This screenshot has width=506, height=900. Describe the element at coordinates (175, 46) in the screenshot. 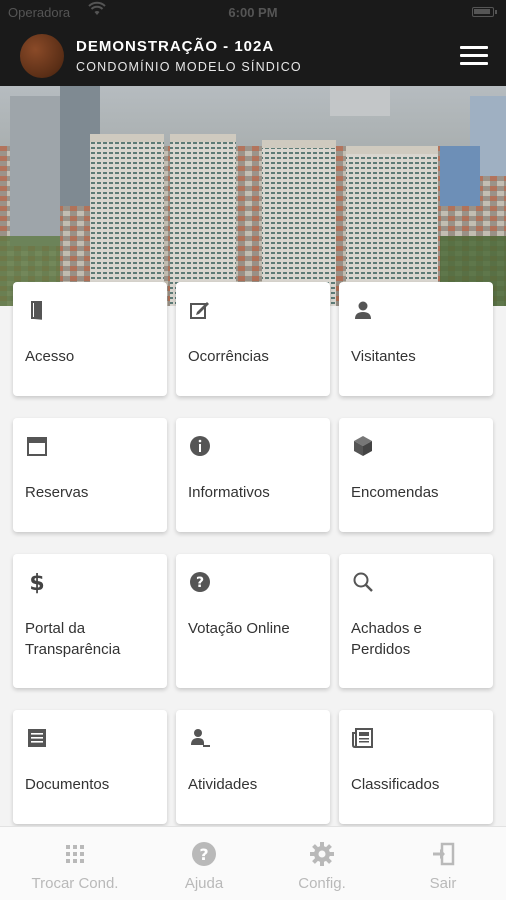

I see `condo-title: DEMONSTRAÇÃO - 102A` at that location.